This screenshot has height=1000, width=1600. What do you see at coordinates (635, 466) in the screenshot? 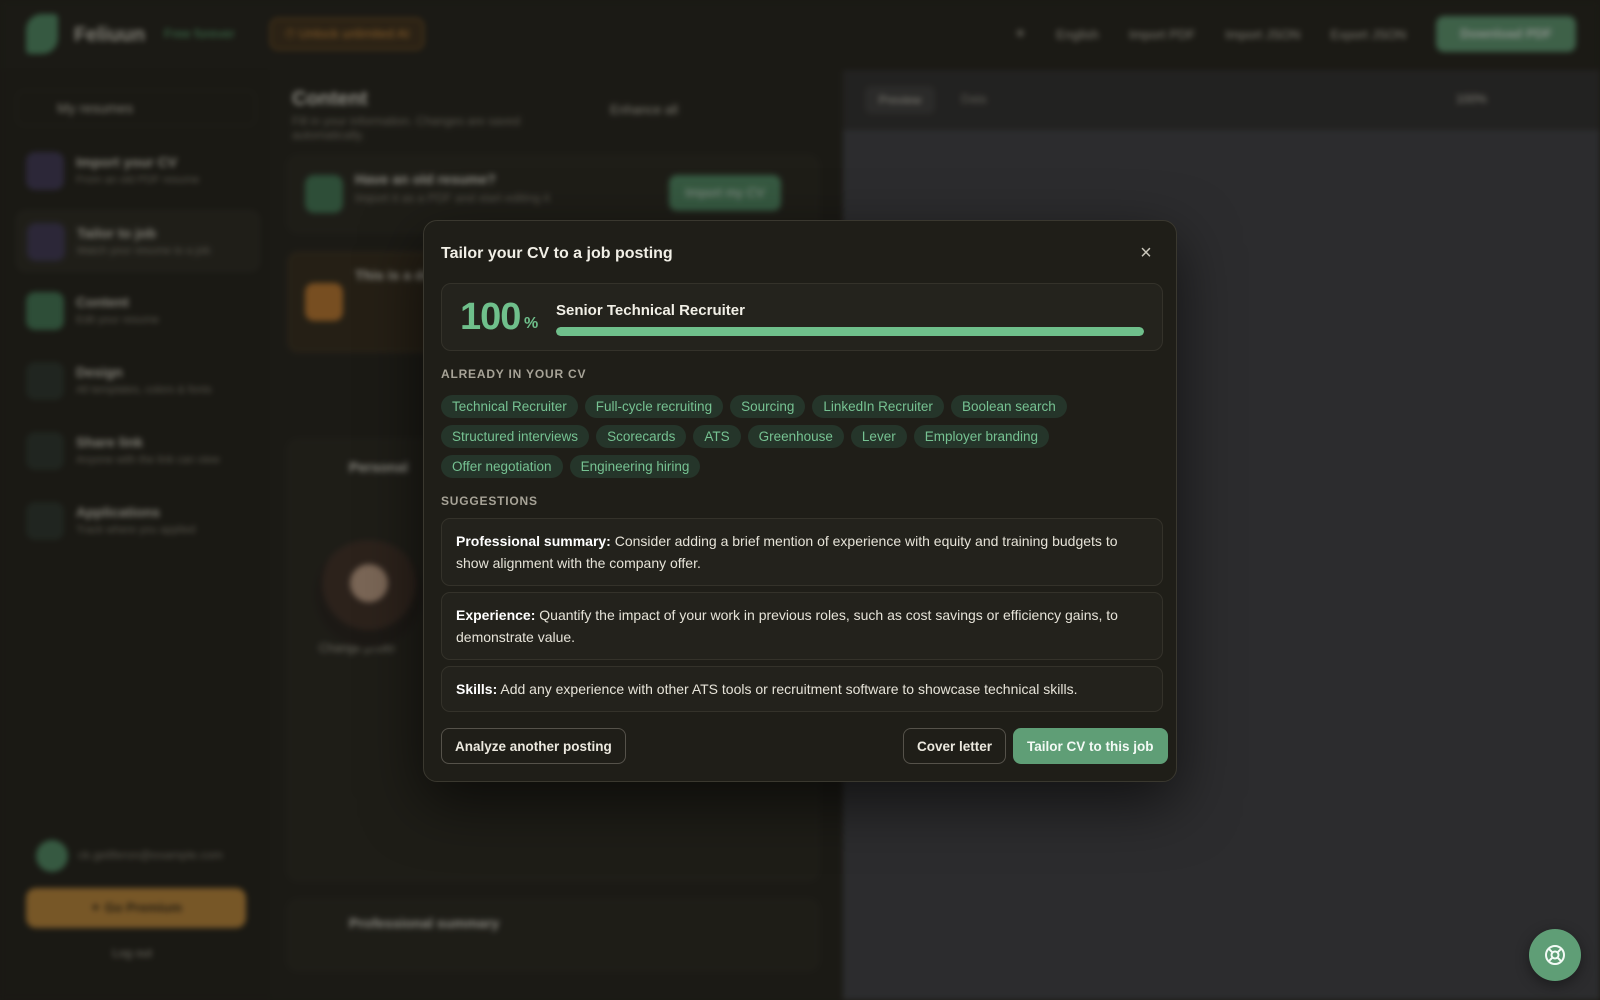
I see `skill-tag: Engineering hiring` at bounding box center [635, 466].